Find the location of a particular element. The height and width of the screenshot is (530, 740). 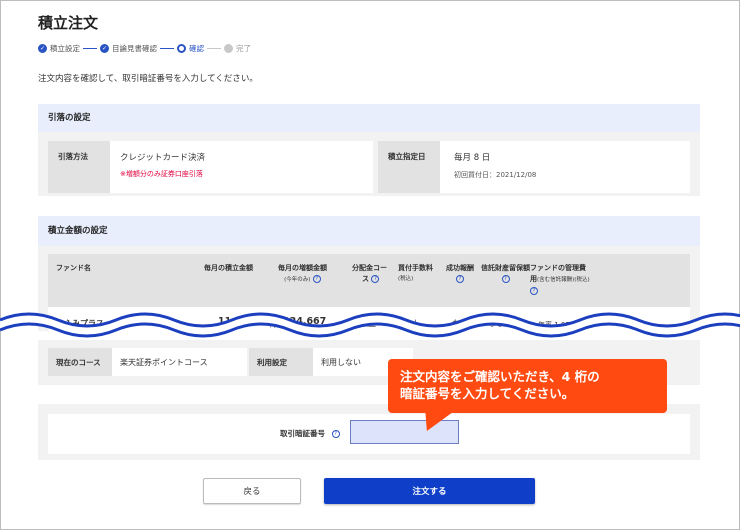

col-management: ファンドの管理費 用(含む信託報酬)(税込) ? is located at coordinates (560, 280).